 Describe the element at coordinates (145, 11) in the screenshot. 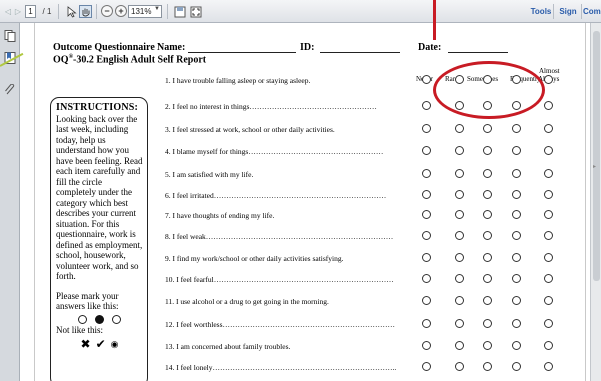

I see `zoom-level-select: 131% ▼` at that location.